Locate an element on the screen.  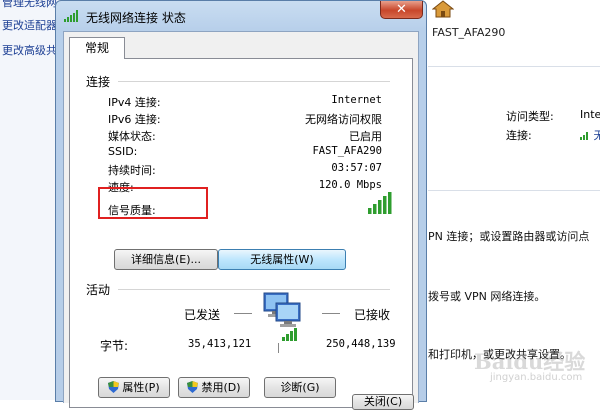
received-label: 已接收 is located at coordinates (372, 314).